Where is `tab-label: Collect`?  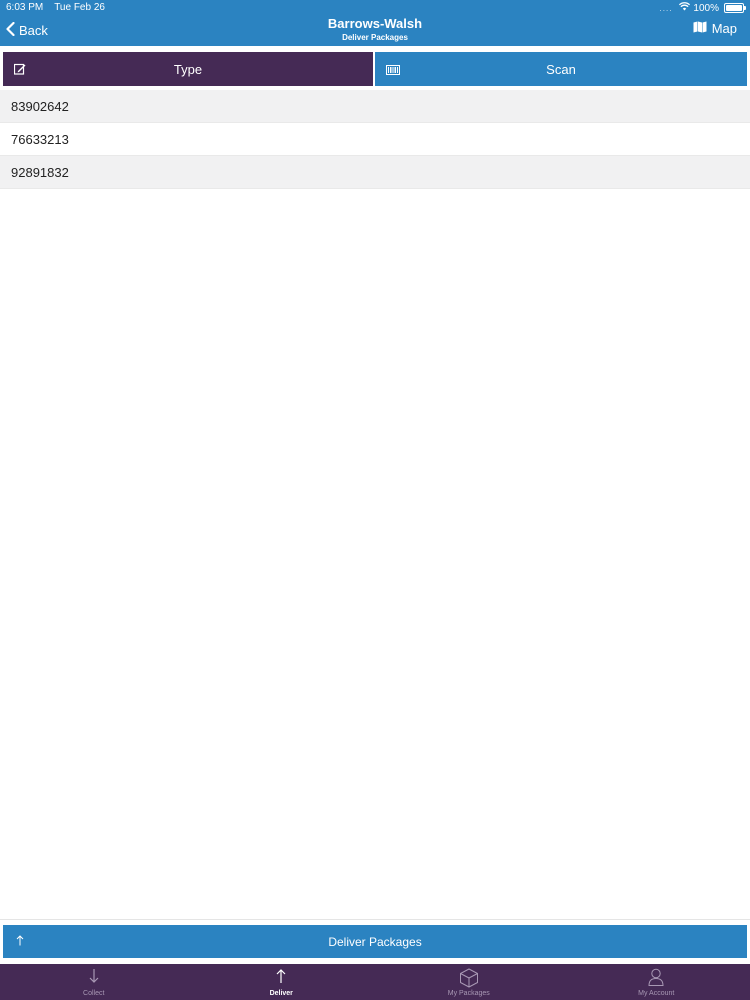 tab-label: Collect is located at coordinates (94, 993).